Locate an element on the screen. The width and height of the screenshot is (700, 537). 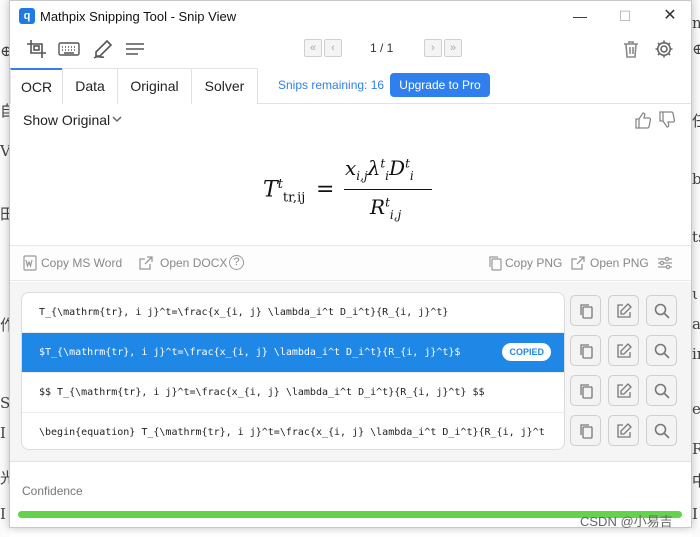
open-docx-button: Open DOCX is located at coordinates (193, 263).